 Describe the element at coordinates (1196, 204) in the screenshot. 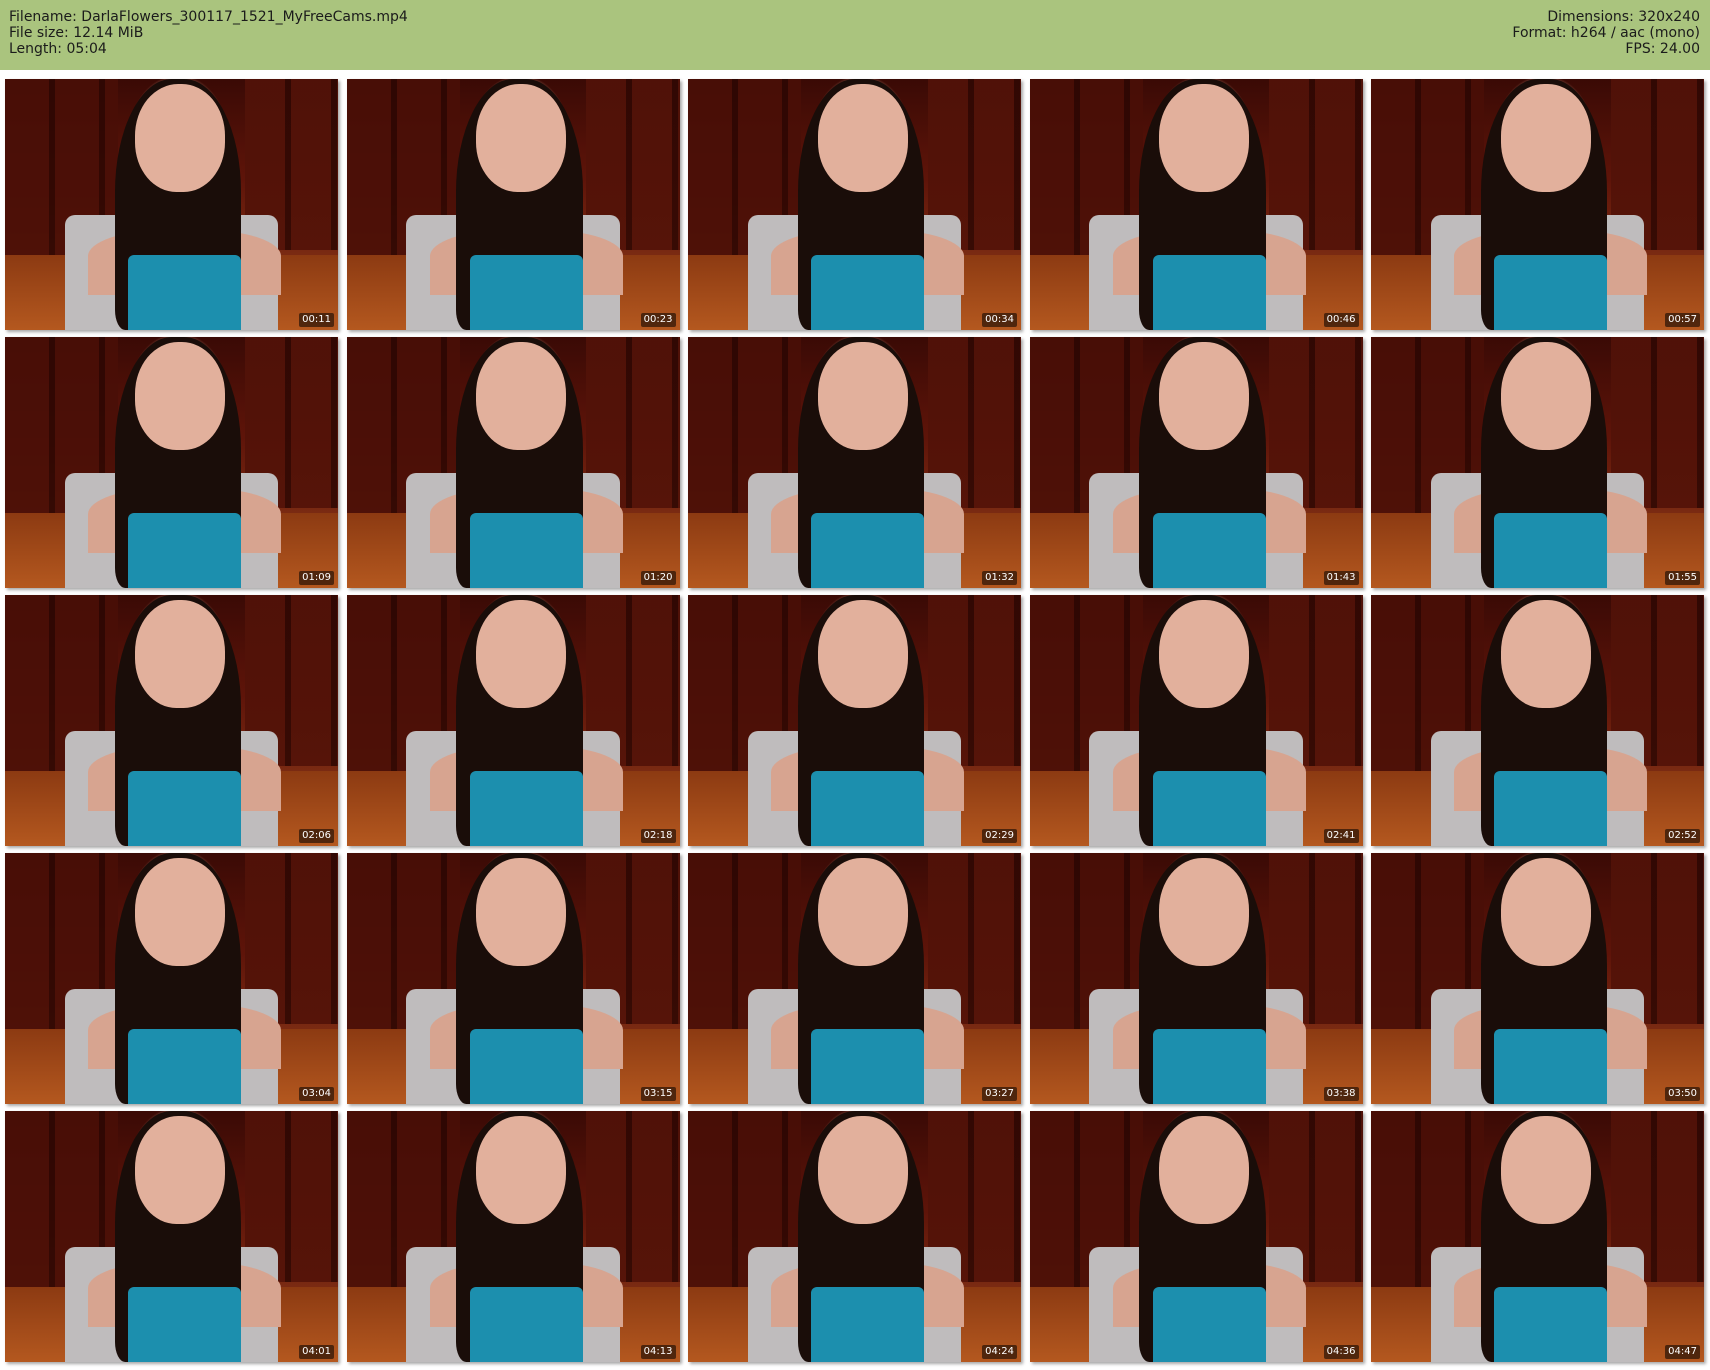

I see `video-frame-thumbnail: 00:46` at that location.